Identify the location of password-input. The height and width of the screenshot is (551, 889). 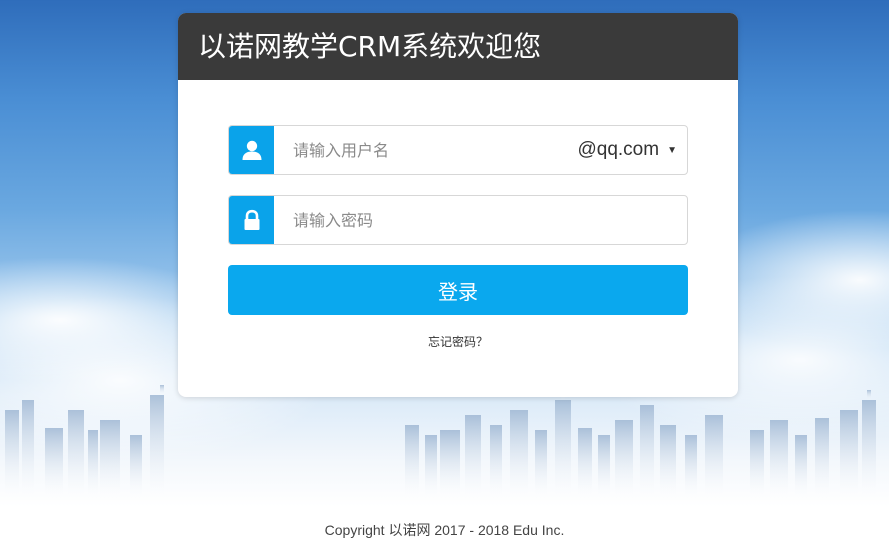
(479, 220).